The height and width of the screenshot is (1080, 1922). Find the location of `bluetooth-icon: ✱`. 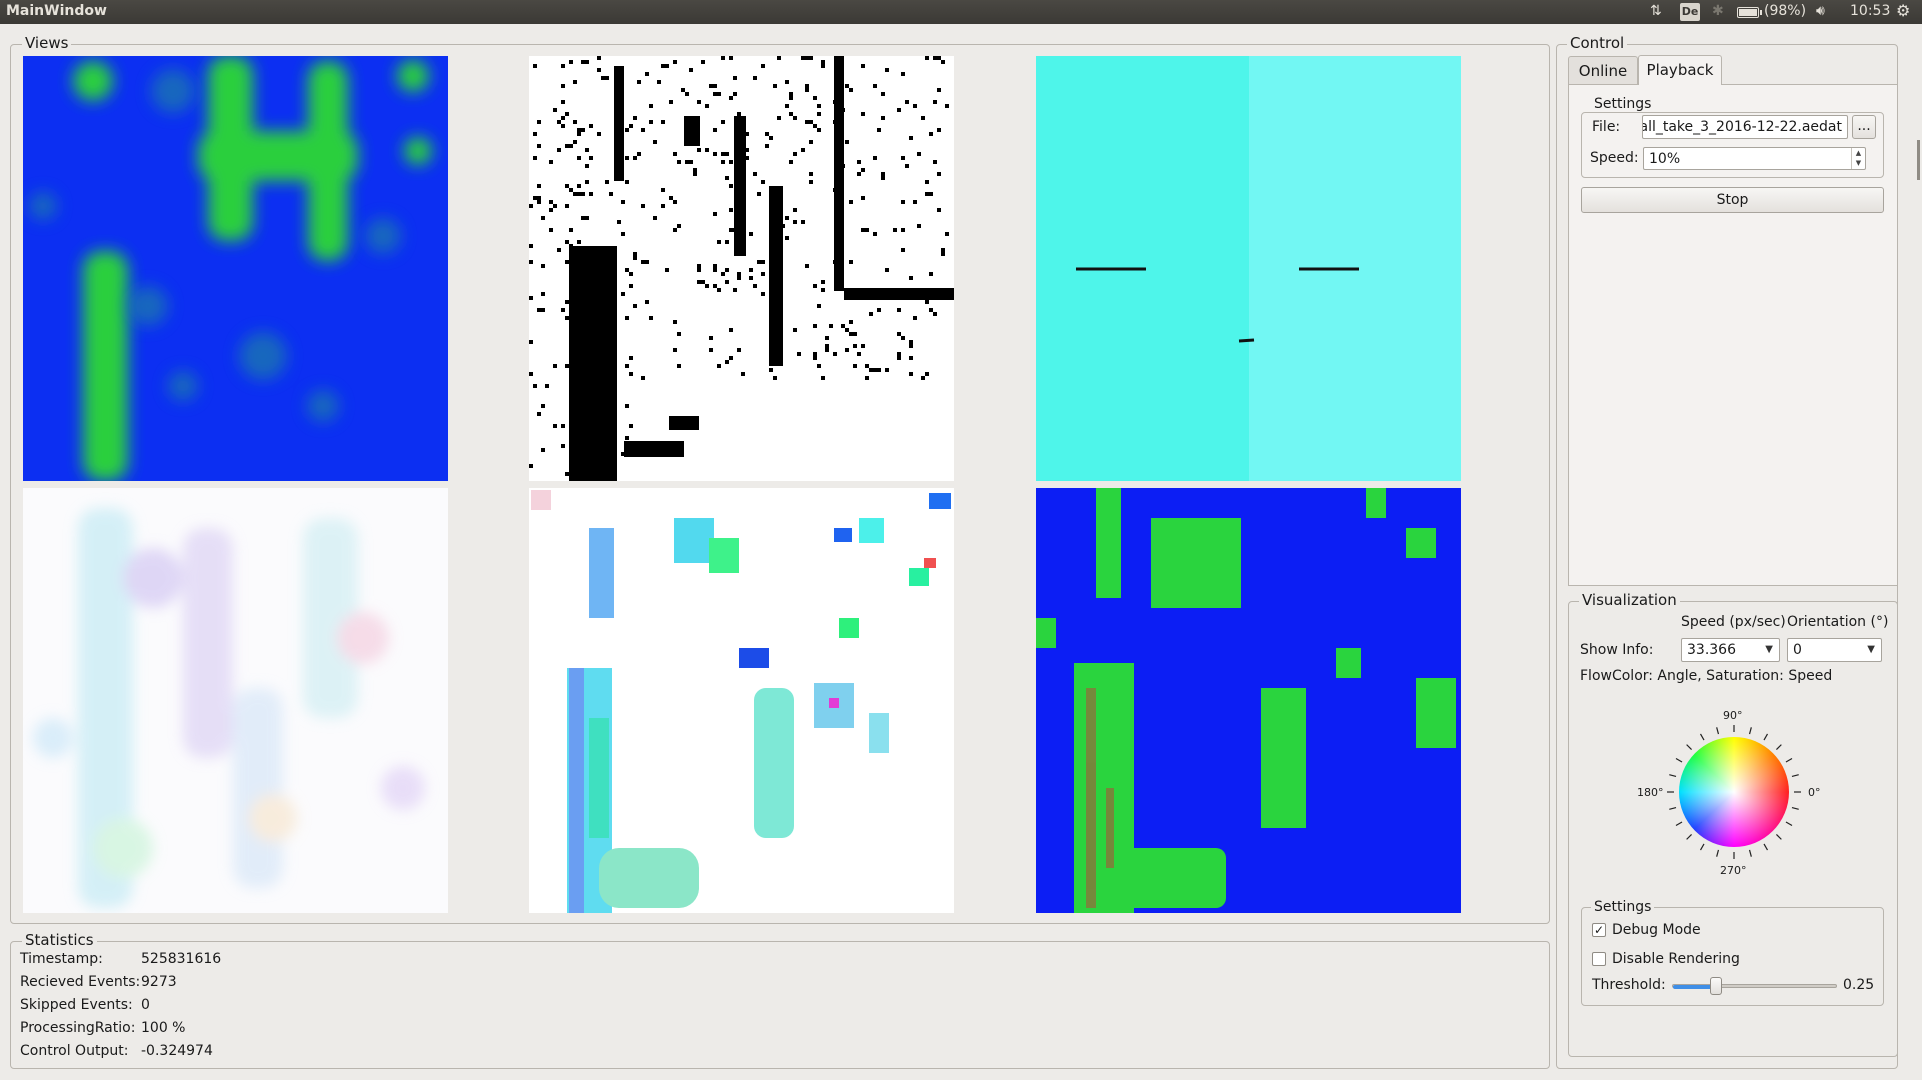

bluetooth-icon: ✱ is located at coordinates (1718, 11).